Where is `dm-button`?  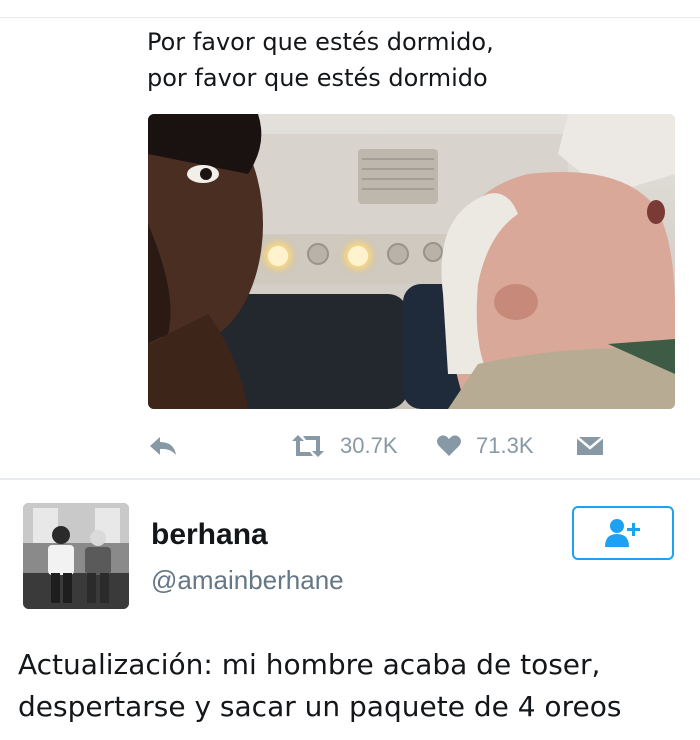 dm-button is located at coordinates (590, 446).